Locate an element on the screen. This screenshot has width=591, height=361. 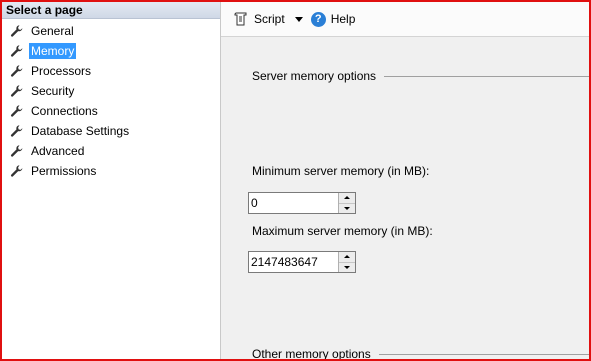
min-memory-spinner: 0 is located at coordinates (302, 203).